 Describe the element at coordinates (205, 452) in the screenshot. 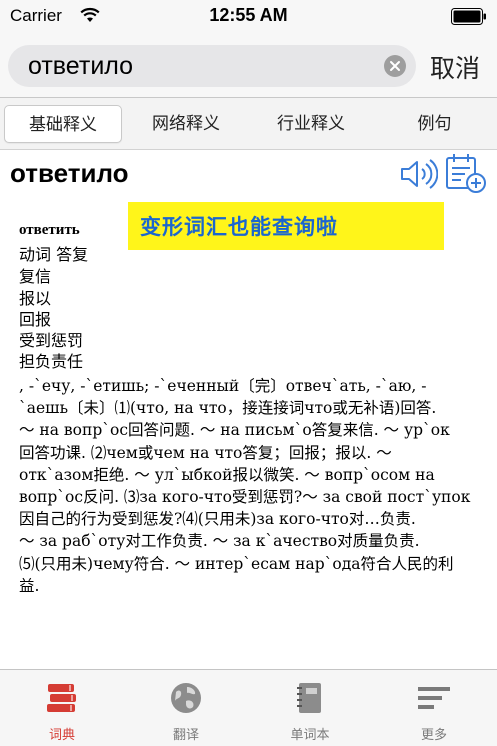

I see `definition-line: 回答功课. ⑵чем或чем на что答复；回报；报以. ～` at that location.